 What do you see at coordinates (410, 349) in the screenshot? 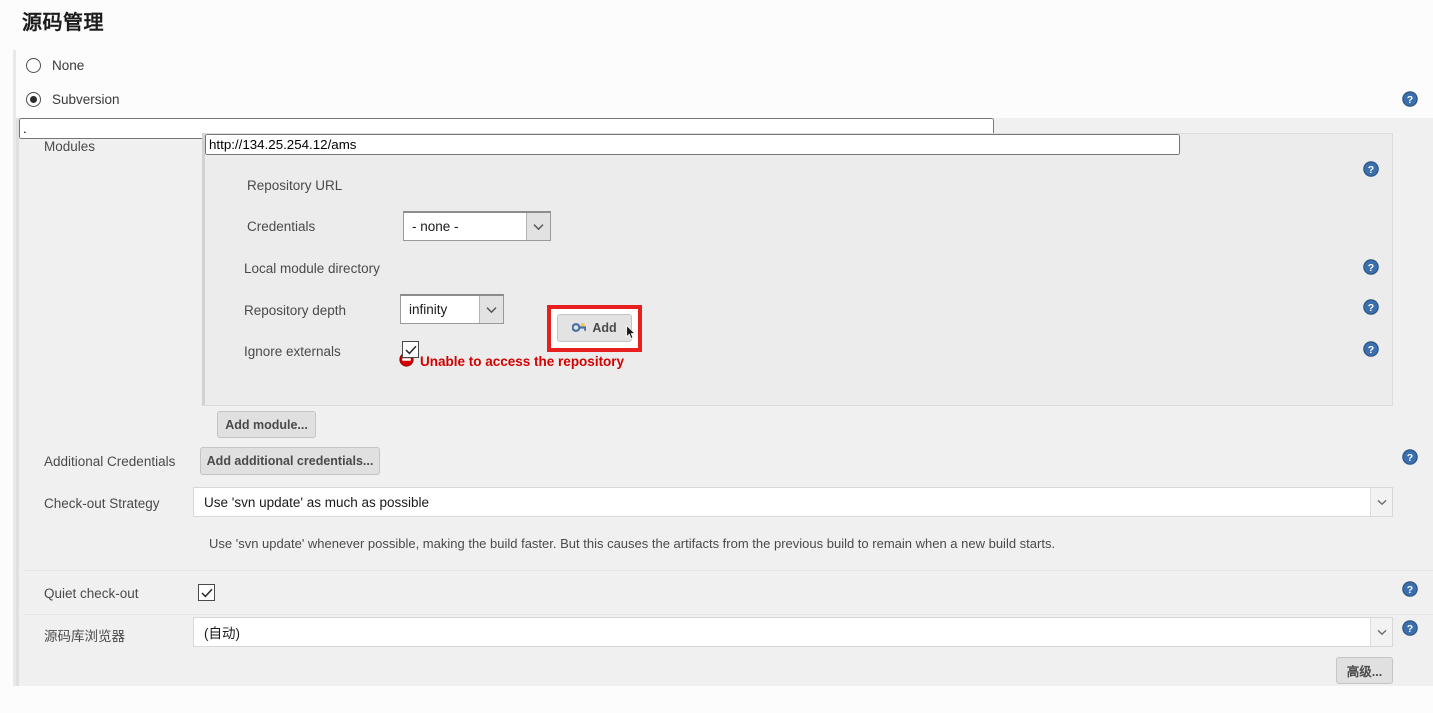
I see `ignore-externals-checkbox` at bounding box center [410, 349].